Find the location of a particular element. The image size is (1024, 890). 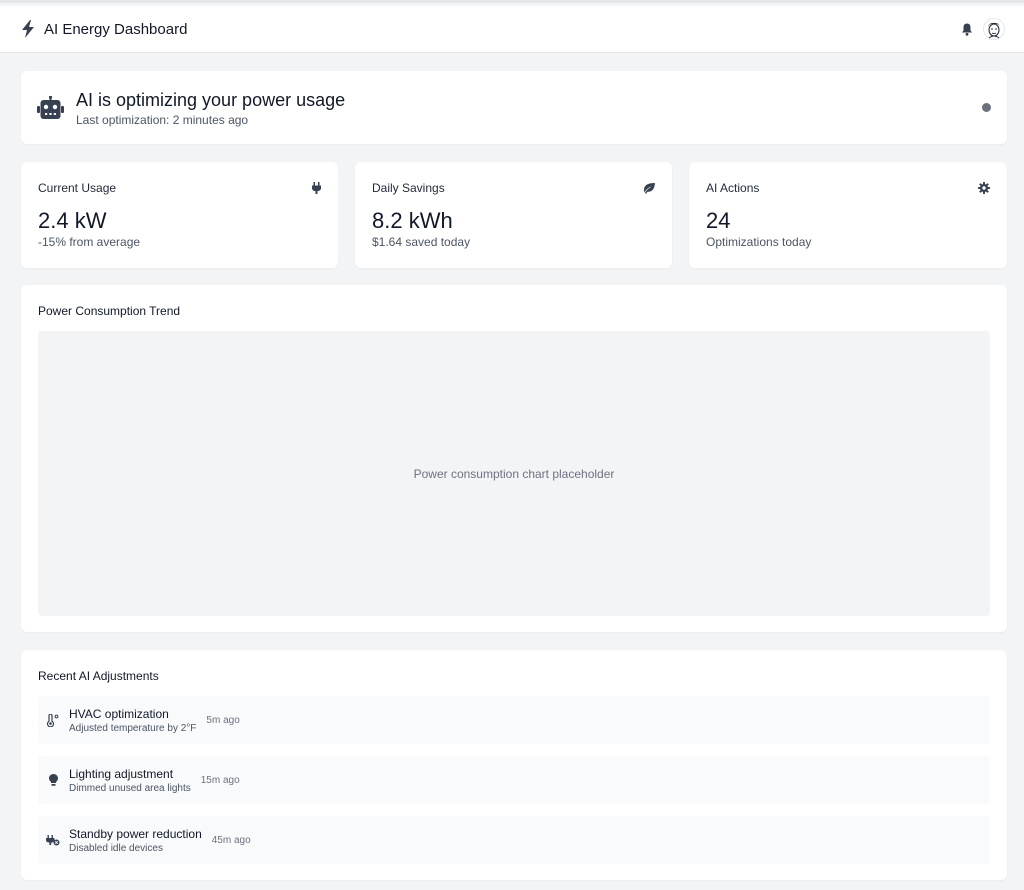

top-bar: AI Energy Dashboard is located at coordinates (512, 29).